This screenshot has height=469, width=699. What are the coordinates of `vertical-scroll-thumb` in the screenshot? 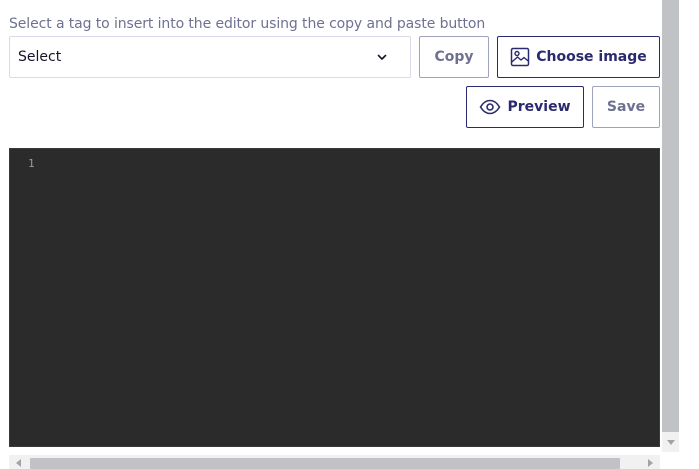 It's located at (670, 216).